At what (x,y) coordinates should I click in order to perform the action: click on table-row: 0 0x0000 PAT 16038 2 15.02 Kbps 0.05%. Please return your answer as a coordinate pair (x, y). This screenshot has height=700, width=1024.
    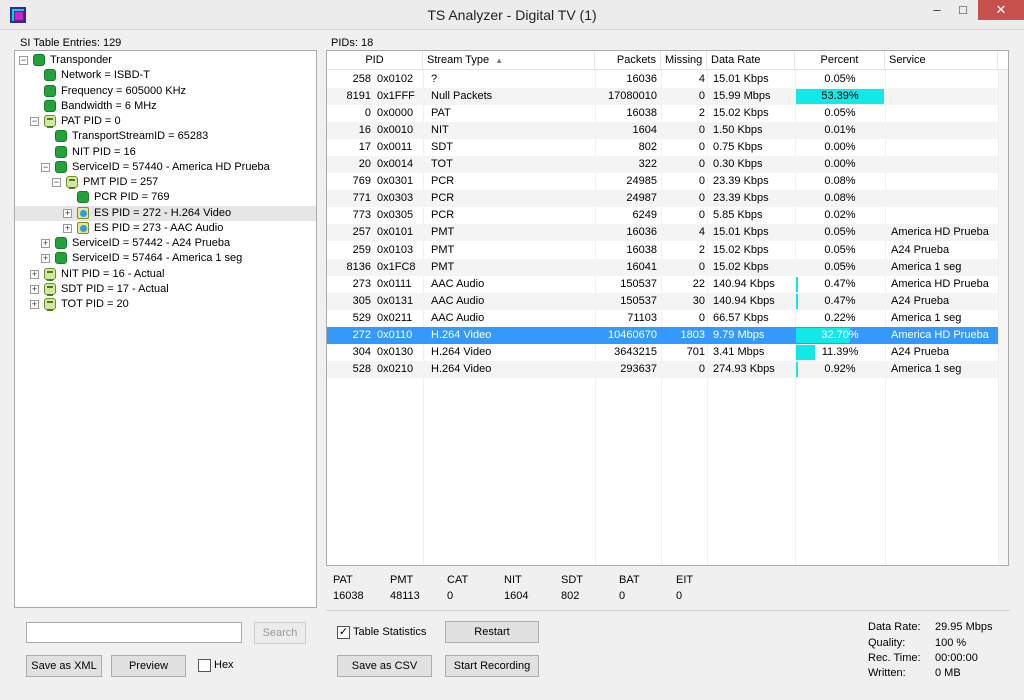
    Looking at the image, I should click on (662, 113).